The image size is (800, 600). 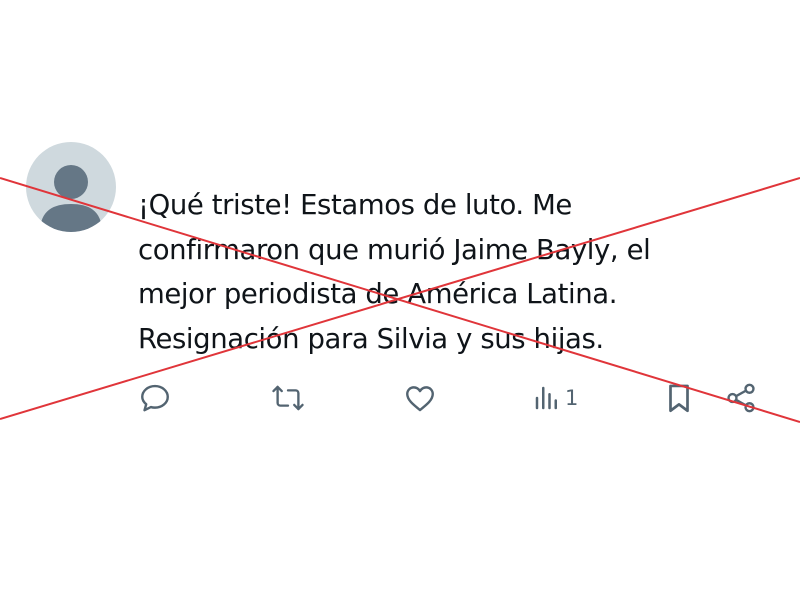 I want to click on tweet-text-line: confirmaron que murió Jaime Bayly, el, so click(x=394, y=249).